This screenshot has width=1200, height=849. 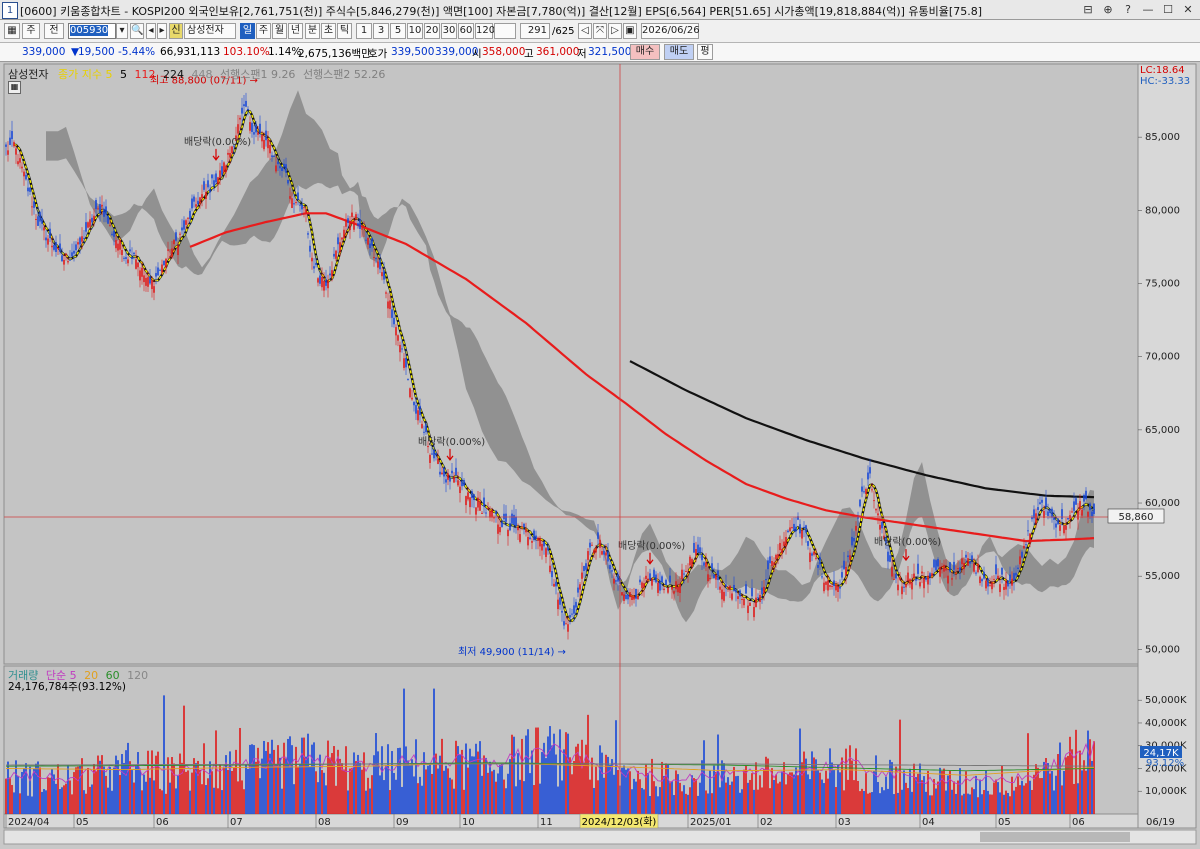 I want to click on evaluate-button: 평, so click(x=705, y=52).